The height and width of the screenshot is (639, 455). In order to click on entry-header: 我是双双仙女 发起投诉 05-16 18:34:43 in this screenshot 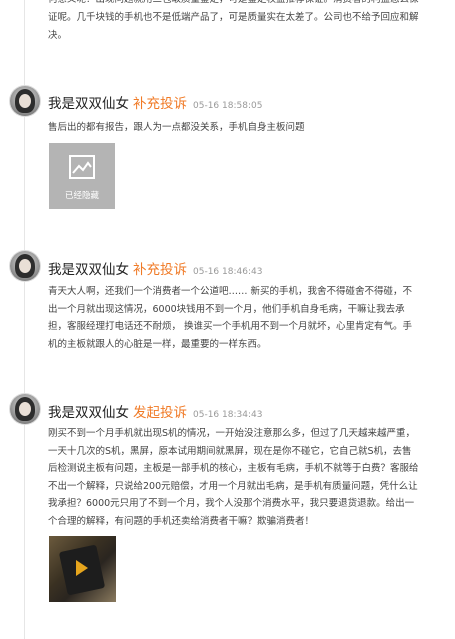, I will do `click(155, 411)`.